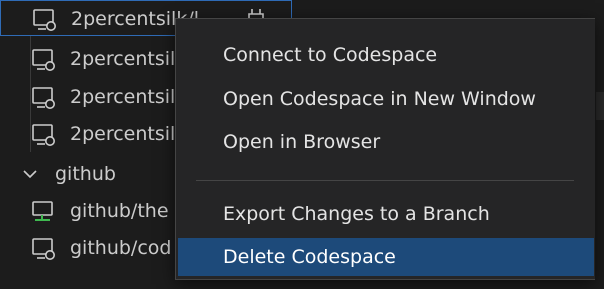 This screenshot has width=604, height=289. What do you see at coordinates (386, 257) in the screenshot?
I see `menu-item-delete-codespace: Delete Codespace` at bounding box center [386, 257].